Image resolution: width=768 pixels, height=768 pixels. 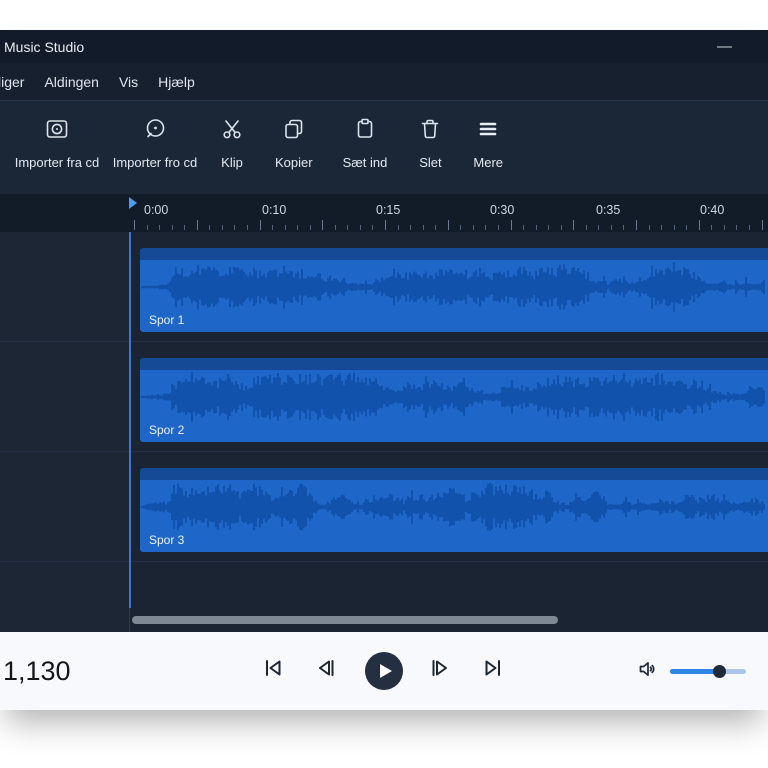 I want to click on skip-to-start-button, so click(x=274, y=671).